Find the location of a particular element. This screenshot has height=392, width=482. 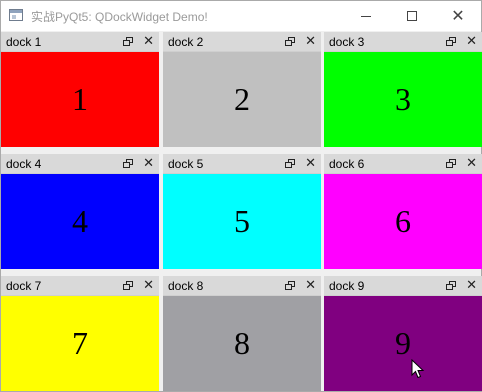

dock-content: 3 is located at coordinates (403, 99).